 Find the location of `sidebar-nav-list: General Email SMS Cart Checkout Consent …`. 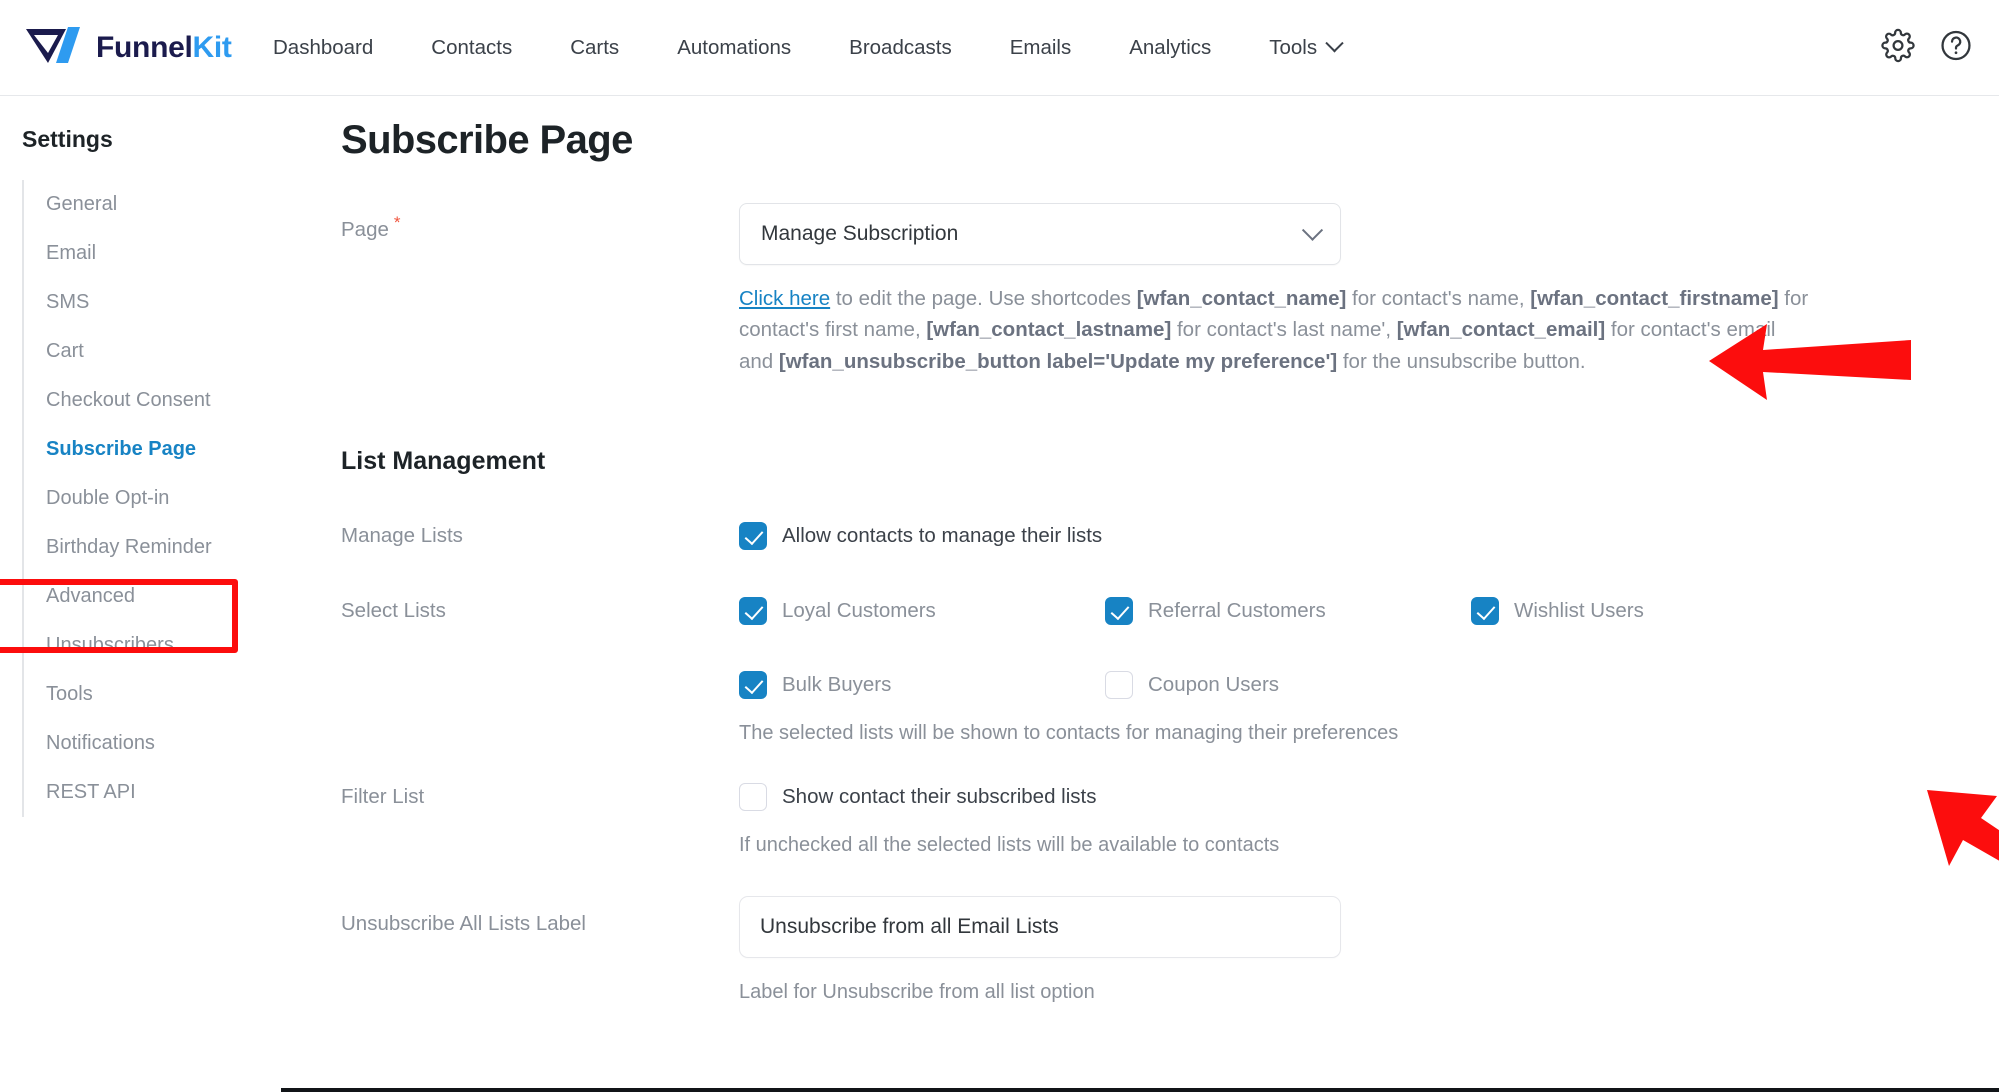

sidebar-nav-list: General Email SMS Cart Checkout Consent … is located at coordinates (151, 498).